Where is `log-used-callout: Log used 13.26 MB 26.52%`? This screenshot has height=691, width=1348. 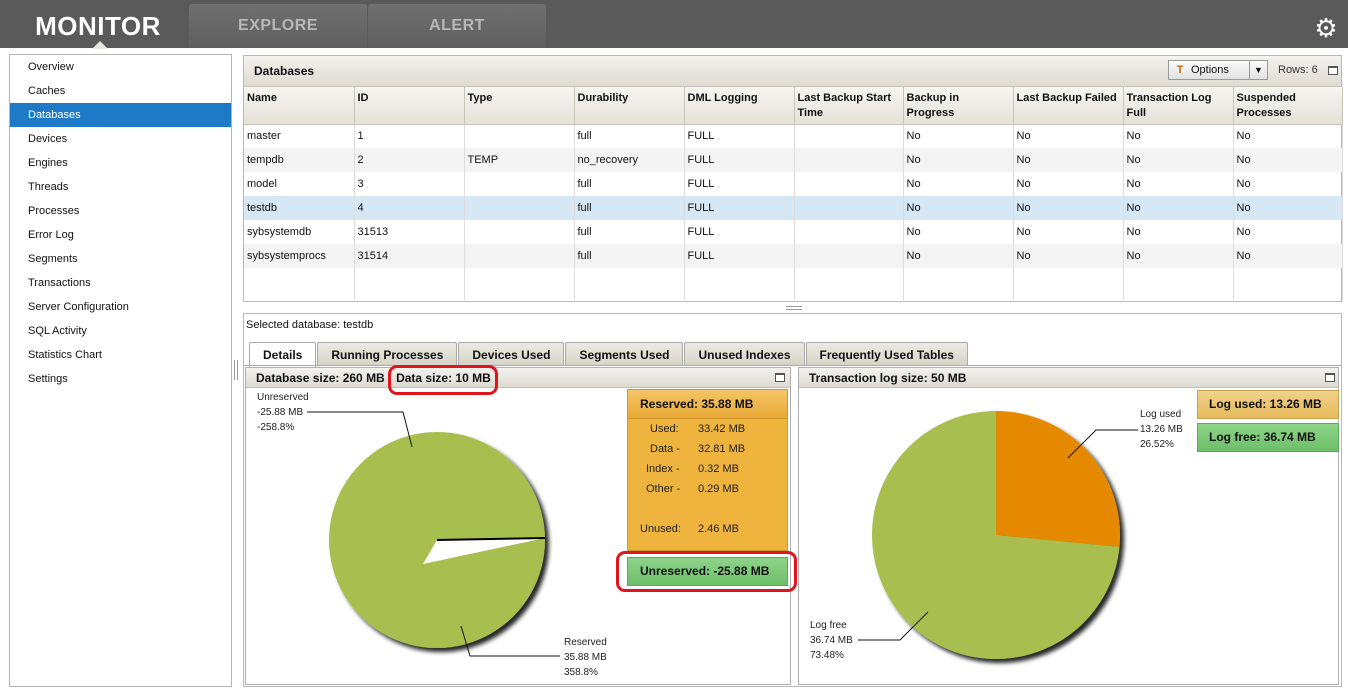 log-used-callout: Log used 13.26 MB 26.52% is located at coordinates (1161, 429).